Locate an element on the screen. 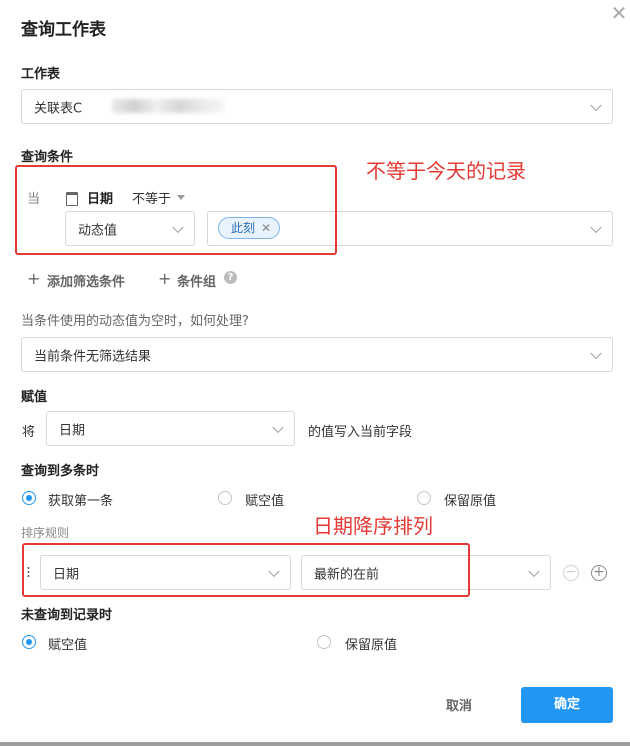 The width and height of the screenshot is (630, 746). value-type-select: 动态值 is located at coordinates (130, 228).